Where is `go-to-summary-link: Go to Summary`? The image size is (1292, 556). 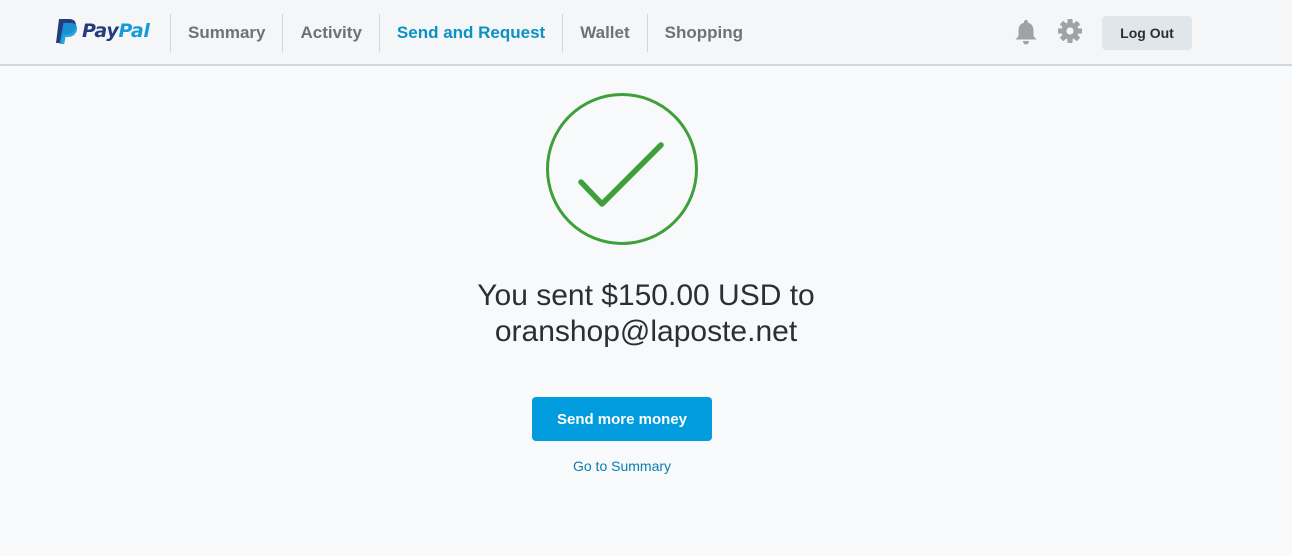 go-to-summary-link: Go to Summary is located at coordinates (622, 466).